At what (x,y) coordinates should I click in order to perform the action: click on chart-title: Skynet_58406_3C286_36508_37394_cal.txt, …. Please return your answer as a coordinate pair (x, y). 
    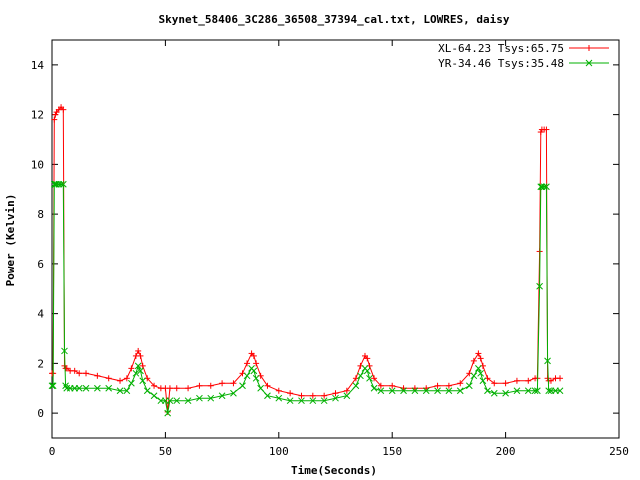
    Looking at the image, I should click on (334, 19).